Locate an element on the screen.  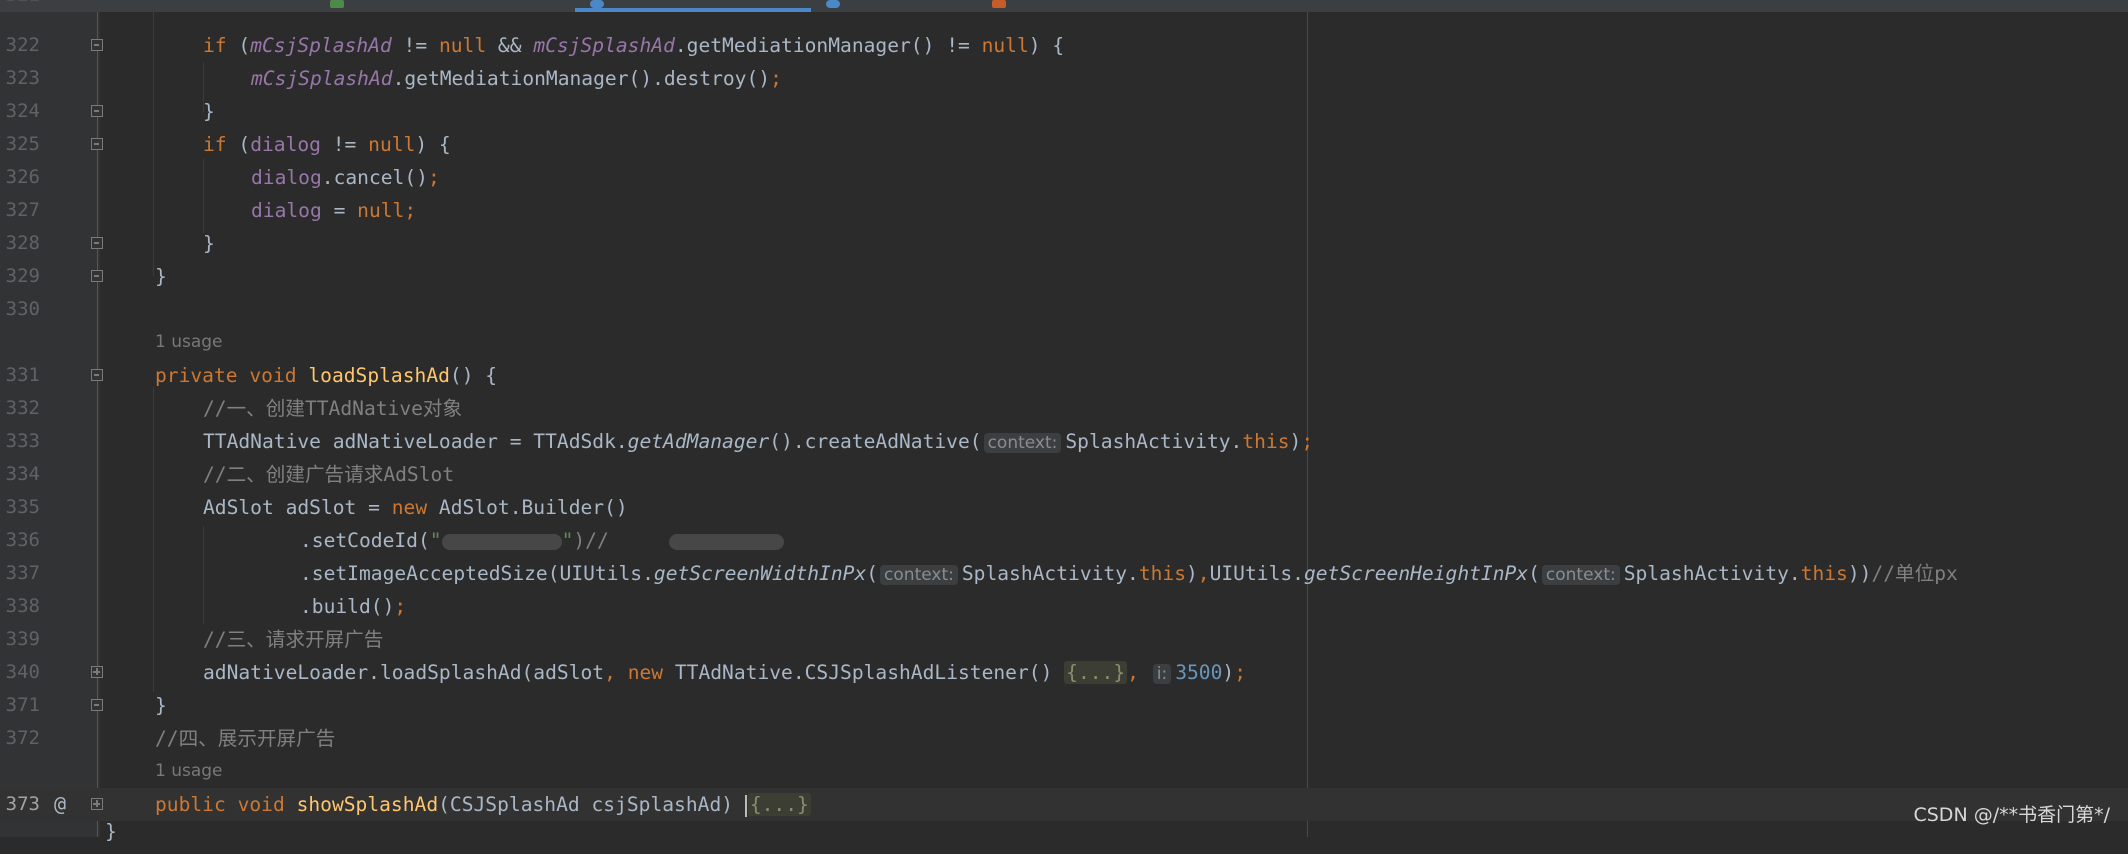
method-name: showSplashAd is located at coordinates (367, 804).